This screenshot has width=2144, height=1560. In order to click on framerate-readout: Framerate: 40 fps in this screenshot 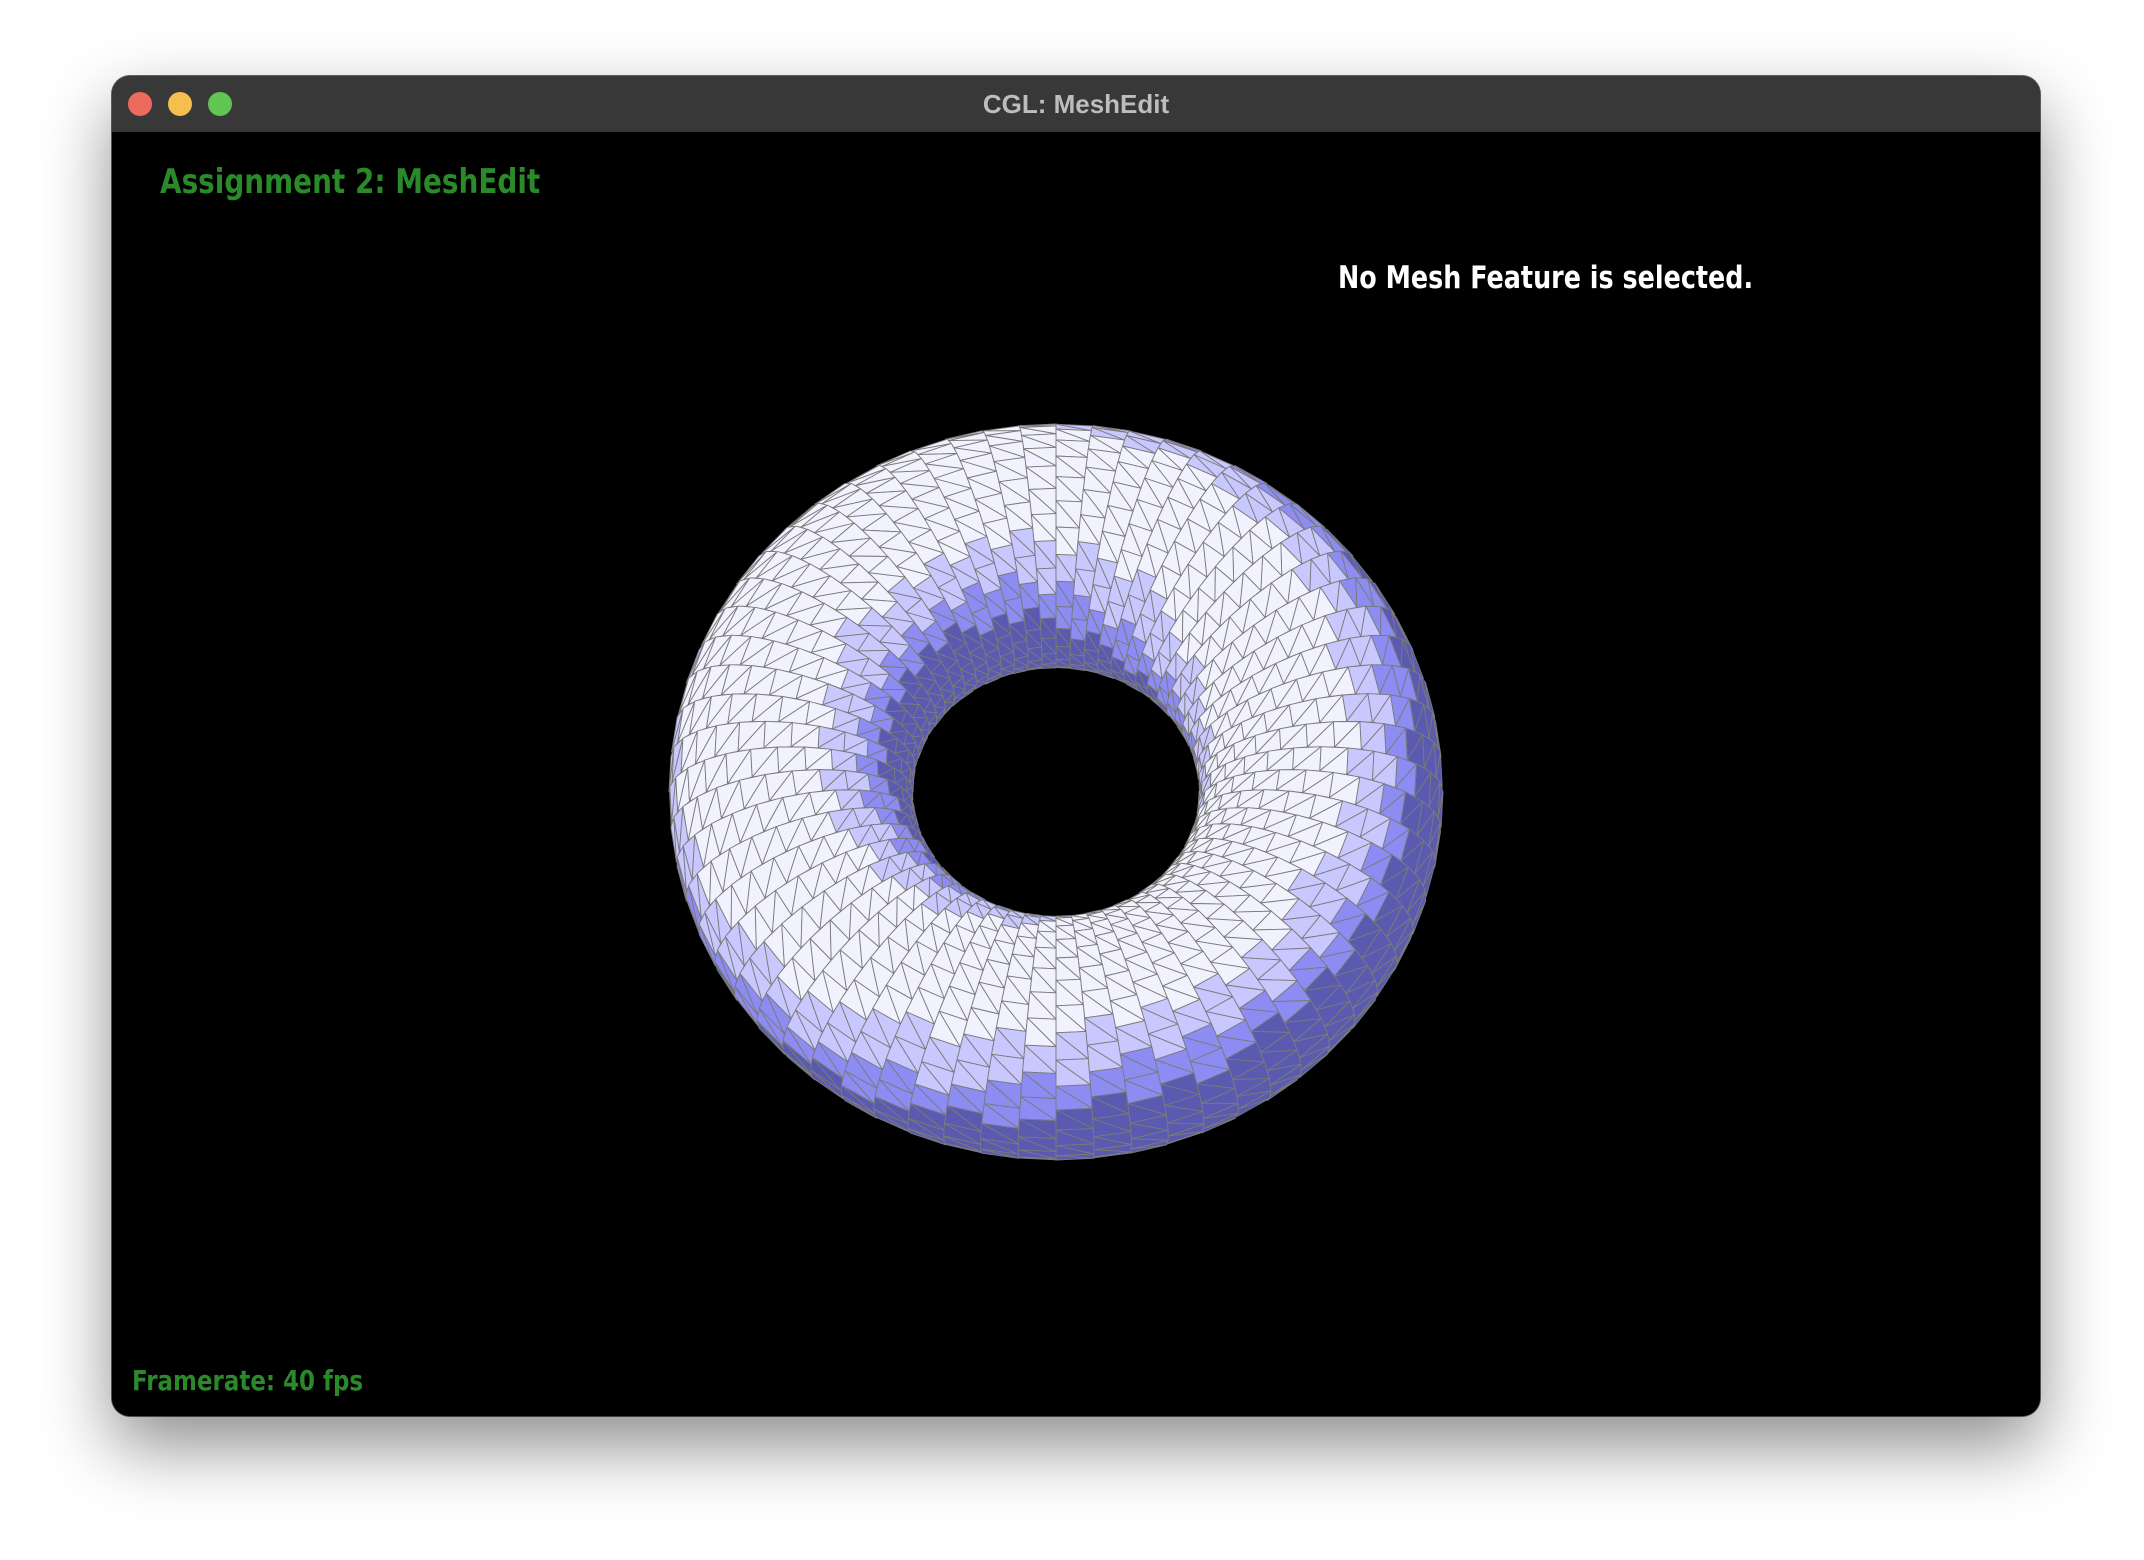, I will do `click(248, 1380)`.